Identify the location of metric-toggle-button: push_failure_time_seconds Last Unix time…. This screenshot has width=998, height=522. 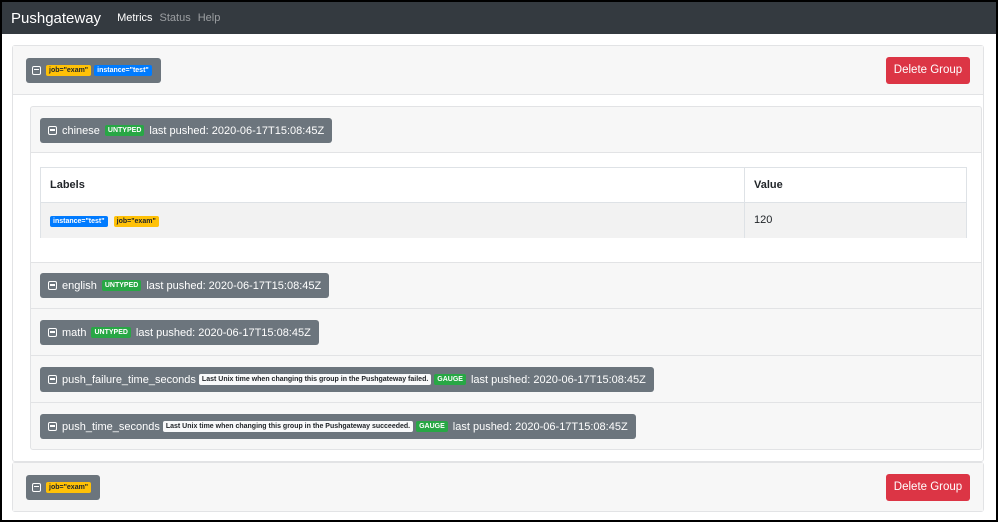
(347, 379).